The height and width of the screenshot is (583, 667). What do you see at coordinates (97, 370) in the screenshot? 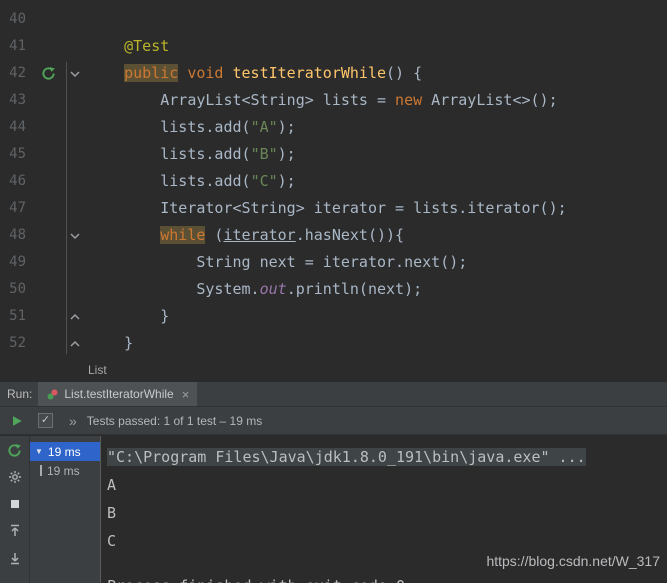
I see `breadcrumb-class: List` at bounding box center [97, 370].